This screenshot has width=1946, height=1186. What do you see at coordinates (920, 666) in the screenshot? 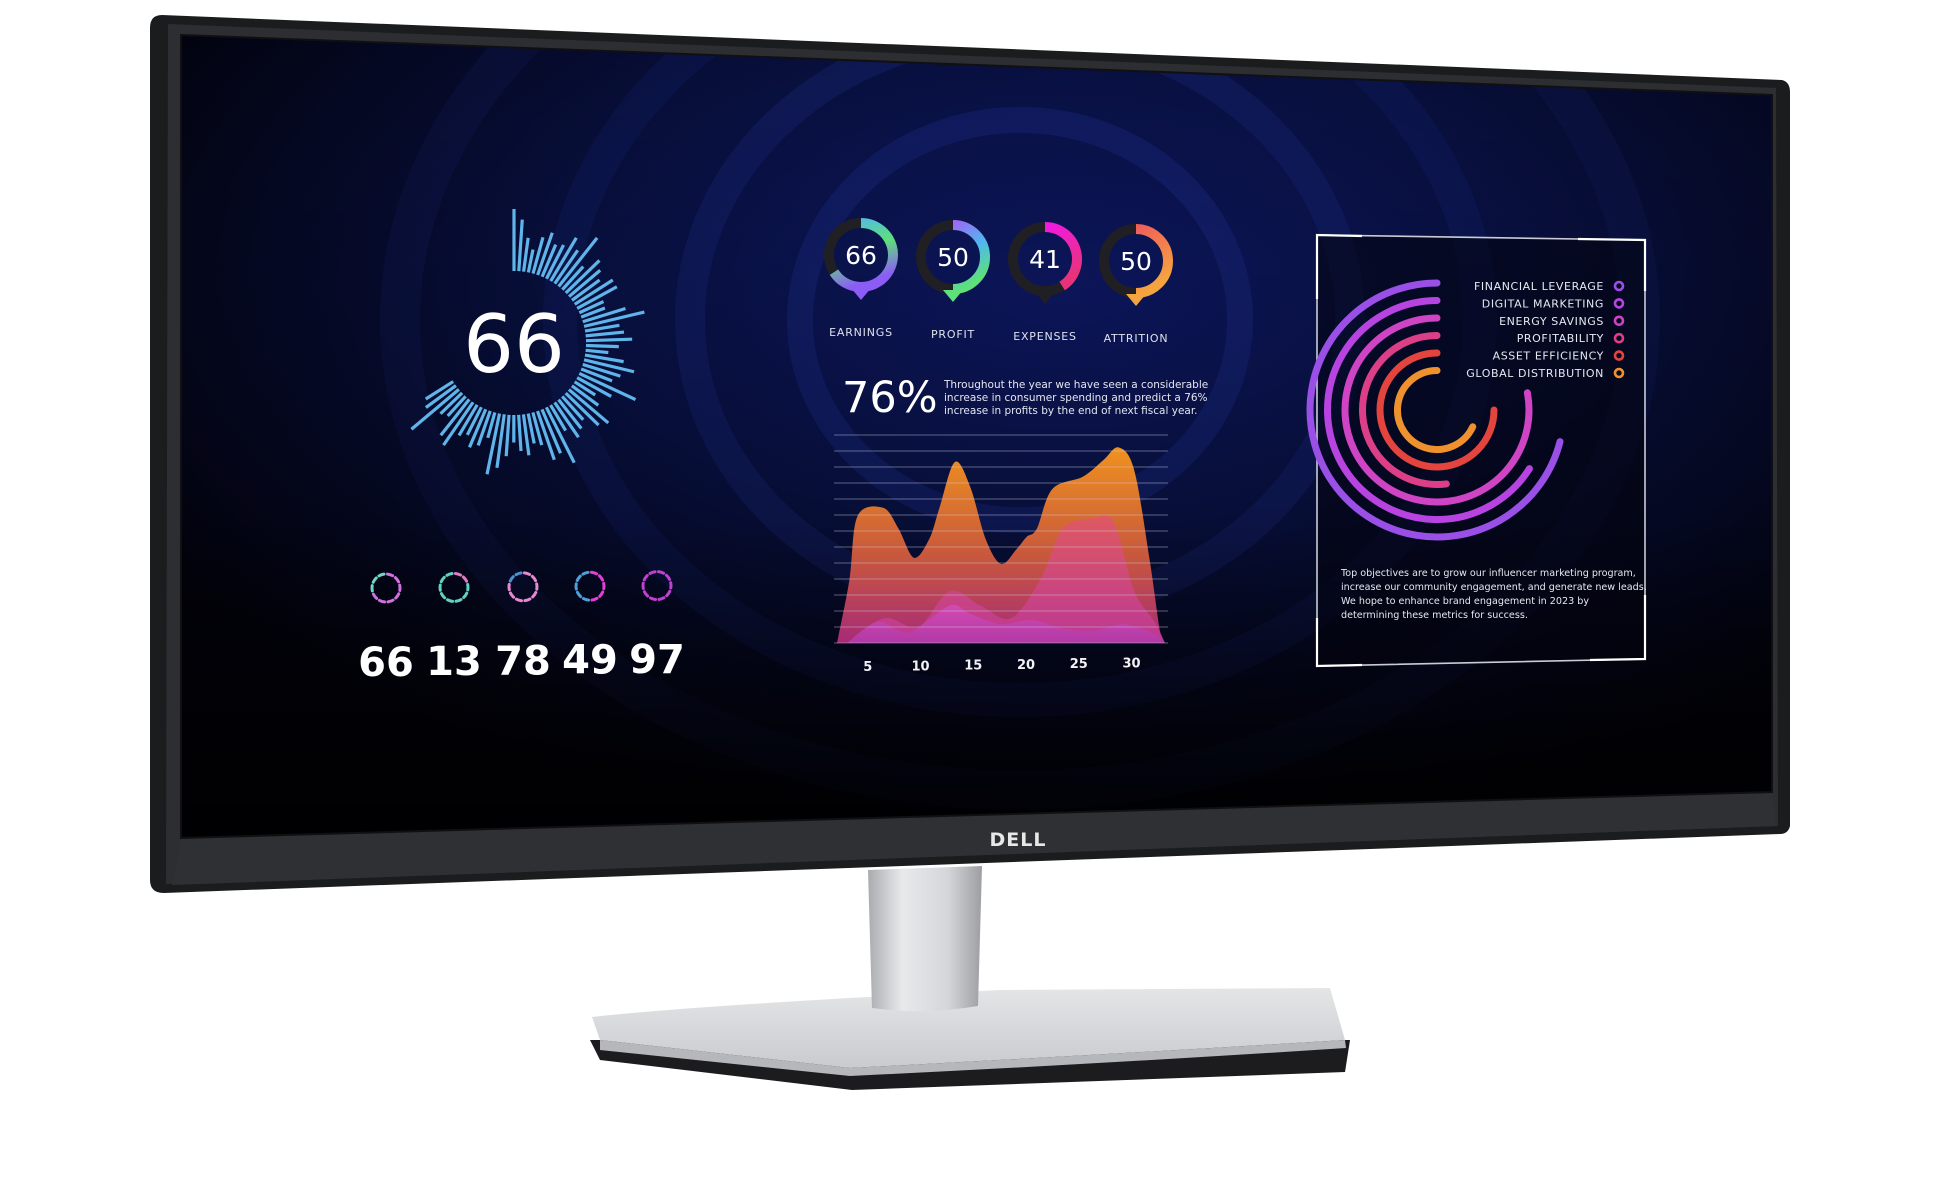
I see `x-tick-label: 10` at bounding box center [920, 666].